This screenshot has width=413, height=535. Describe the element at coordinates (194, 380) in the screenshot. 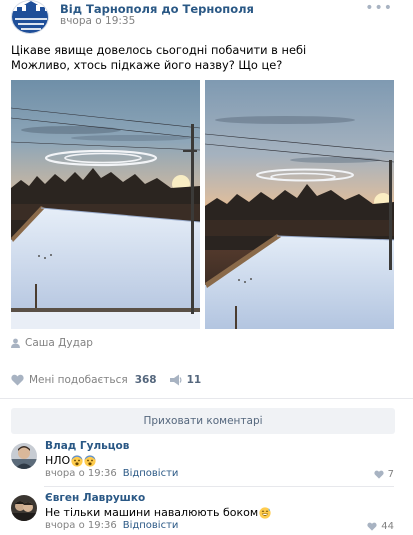

I see `share-count: 11` at that location.